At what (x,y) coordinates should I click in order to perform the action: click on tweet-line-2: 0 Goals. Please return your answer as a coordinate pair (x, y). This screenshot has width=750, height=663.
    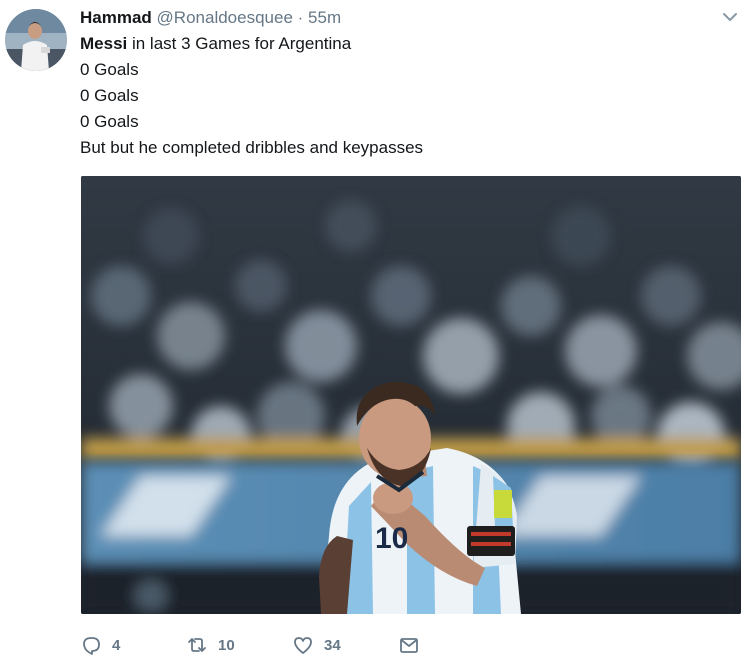
    Looking at the image, I should click on (109, 69).